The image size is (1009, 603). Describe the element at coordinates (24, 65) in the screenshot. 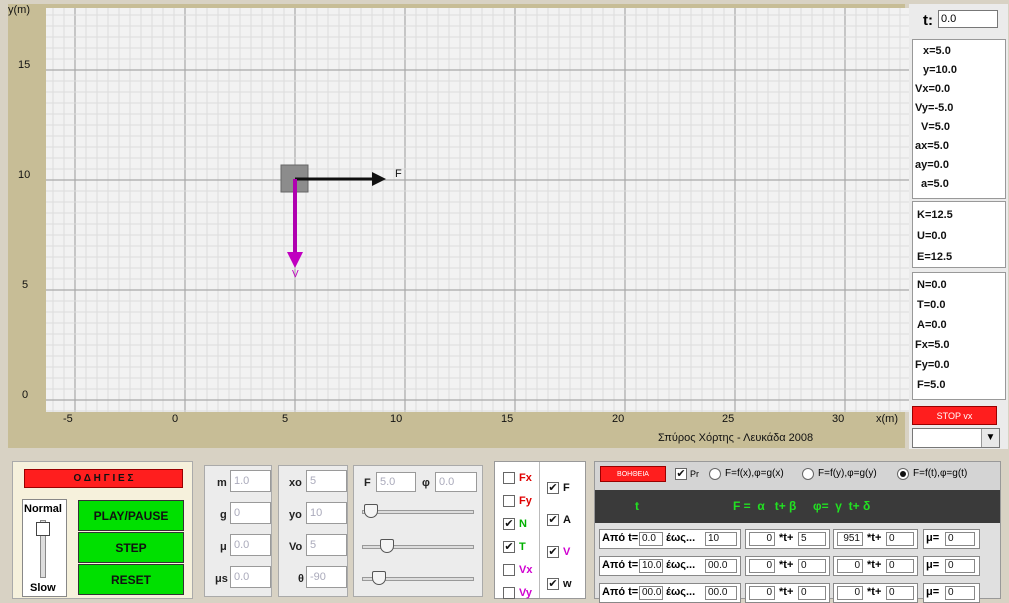

I see `y-tick-label: 15` at that location.